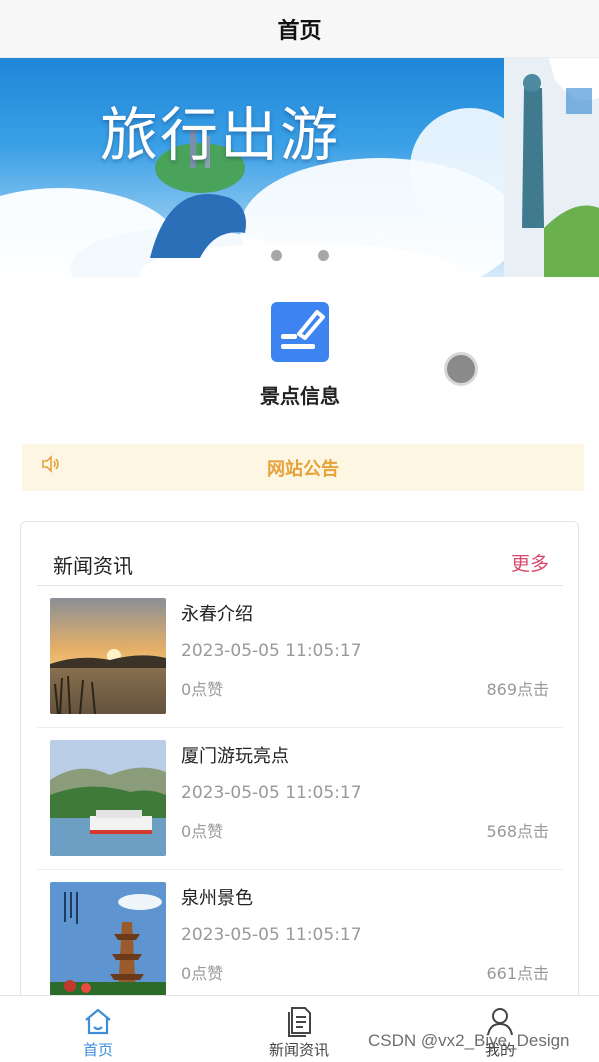 This screenshot has height=1062, width=599. I want to click on floating-assist-ball, so click(461, 369).